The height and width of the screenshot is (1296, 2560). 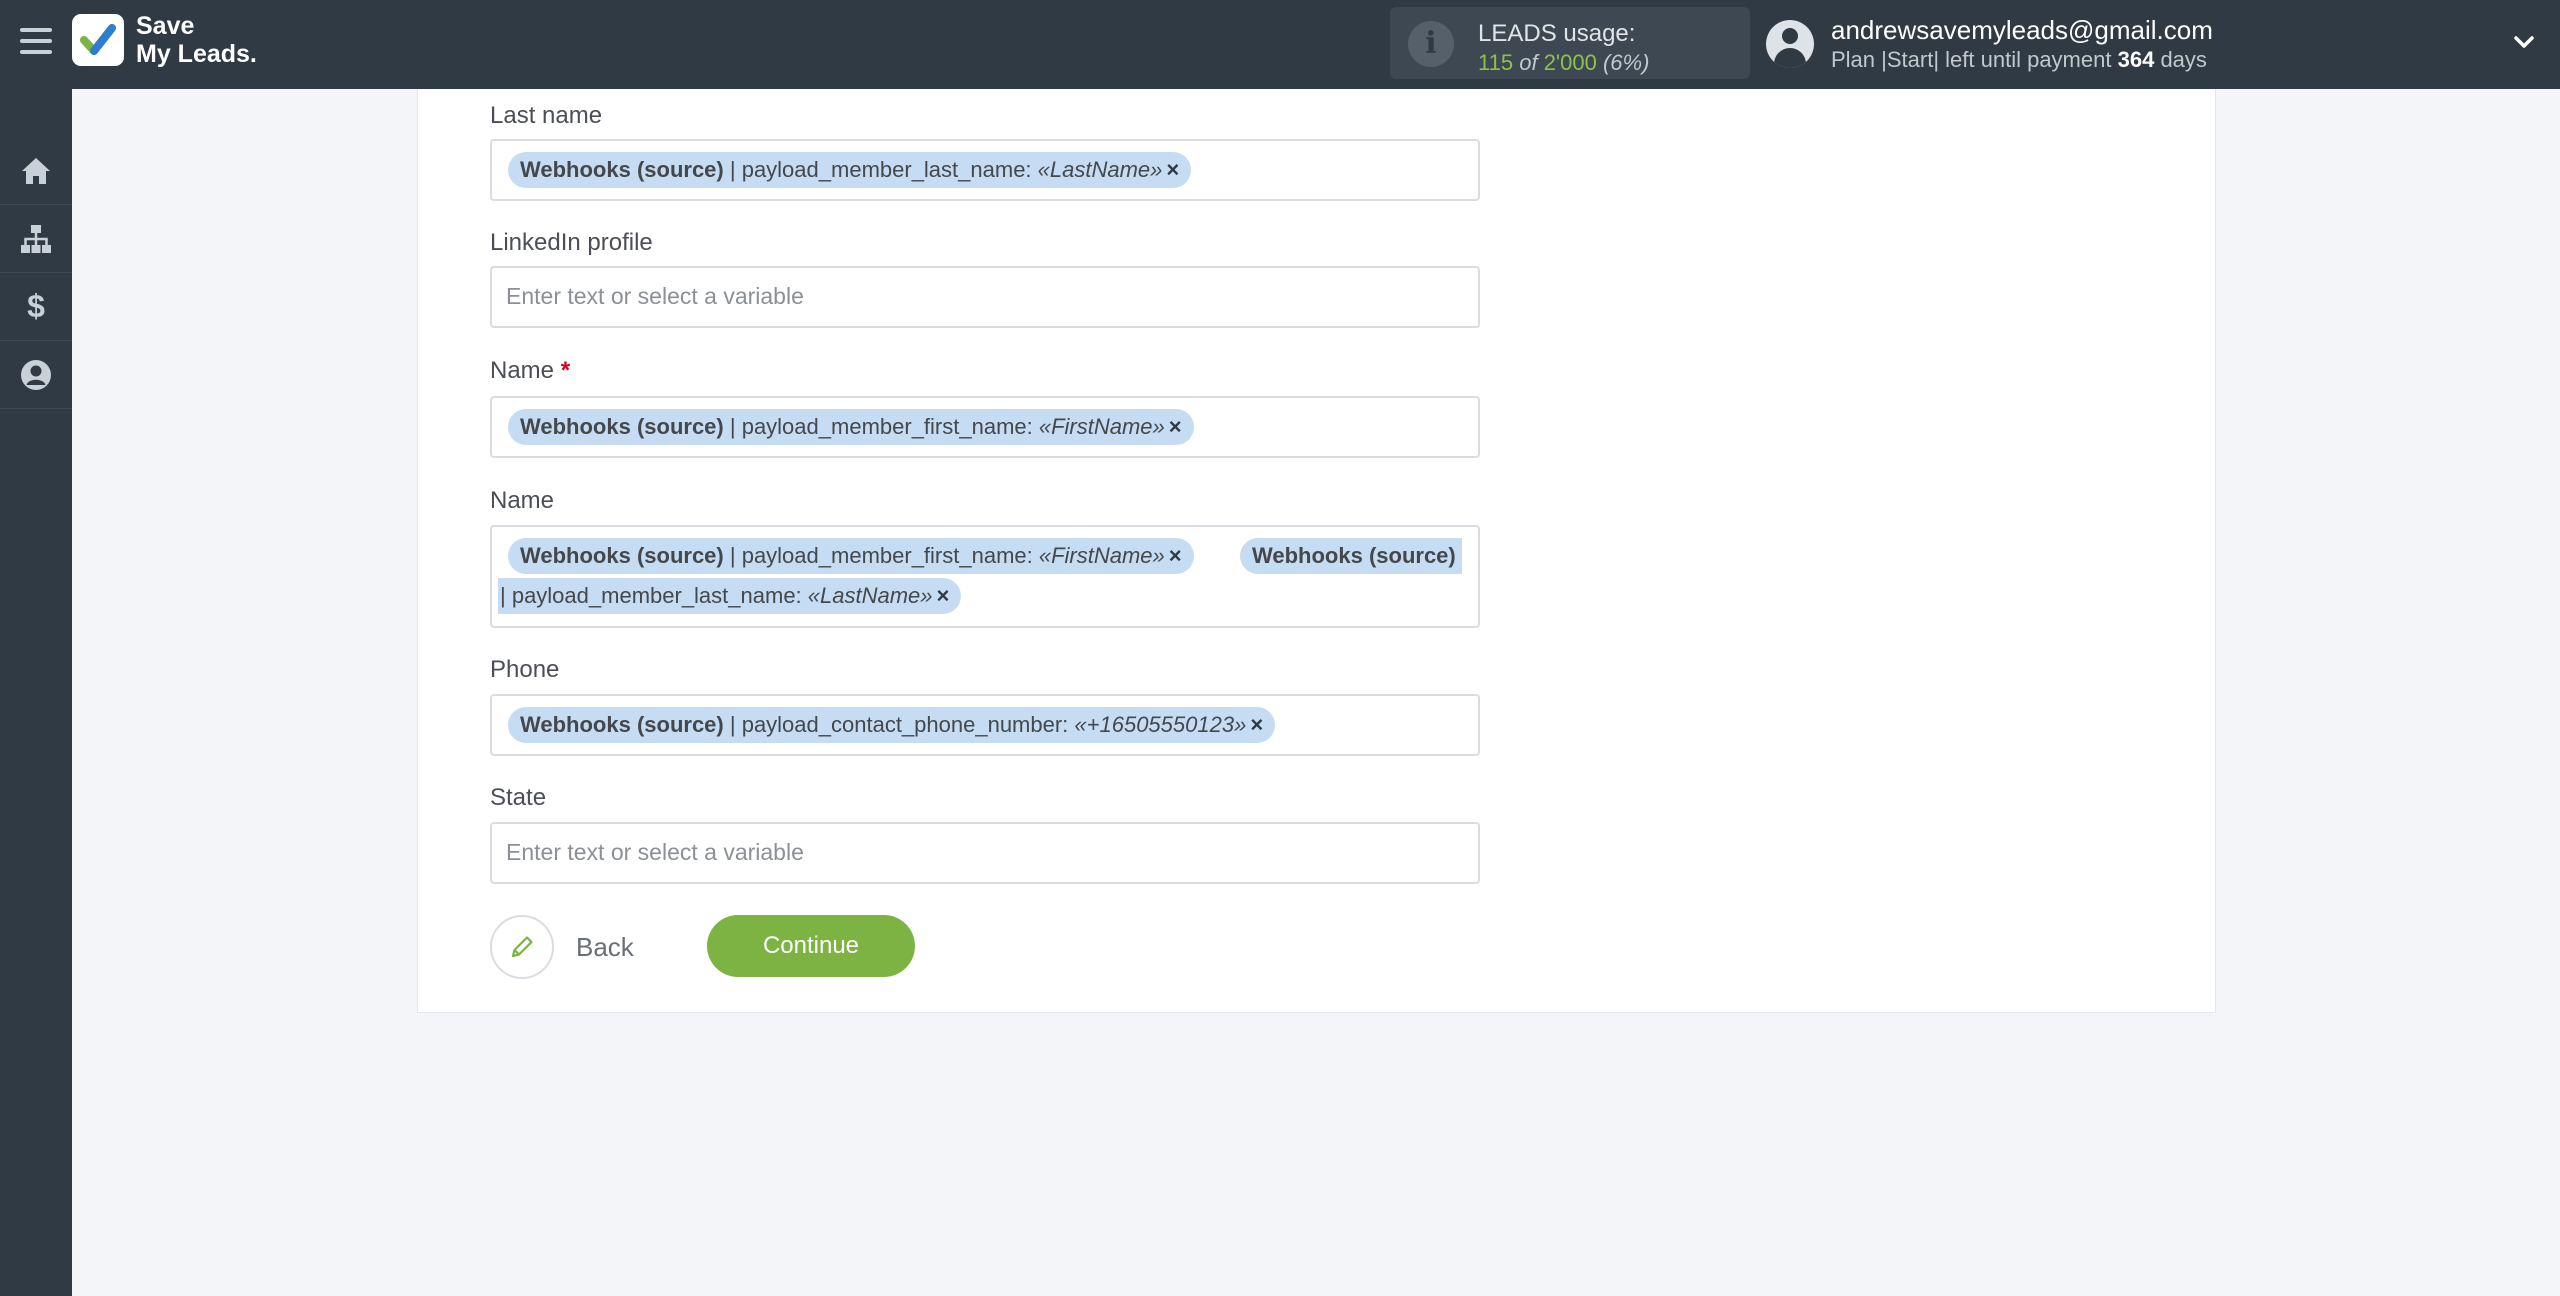 I want to click on user-email: andrewsavemyleads@gmail.com, so click(x=2022, y=30).